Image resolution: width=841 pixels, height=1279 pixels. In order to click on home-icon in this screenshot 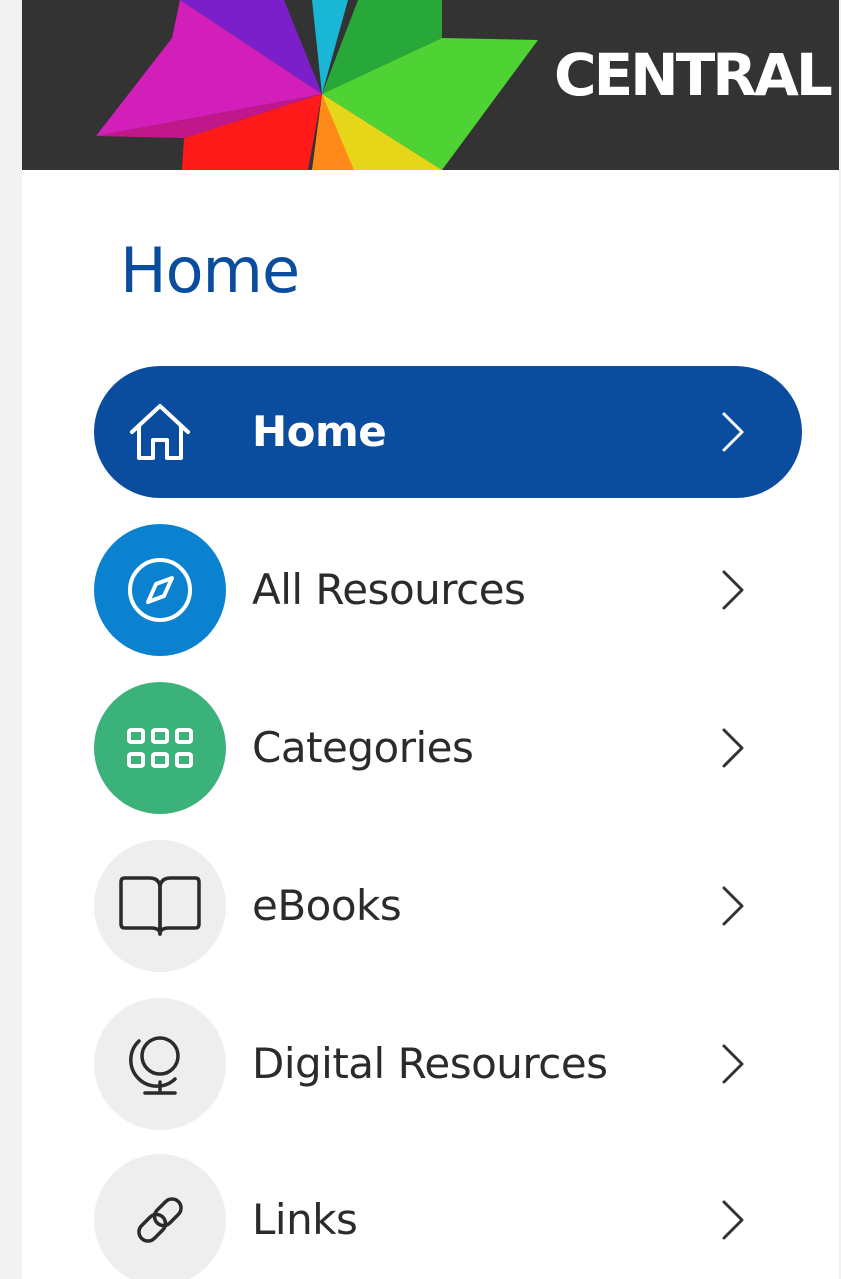, I will do `click(160, 432)`.